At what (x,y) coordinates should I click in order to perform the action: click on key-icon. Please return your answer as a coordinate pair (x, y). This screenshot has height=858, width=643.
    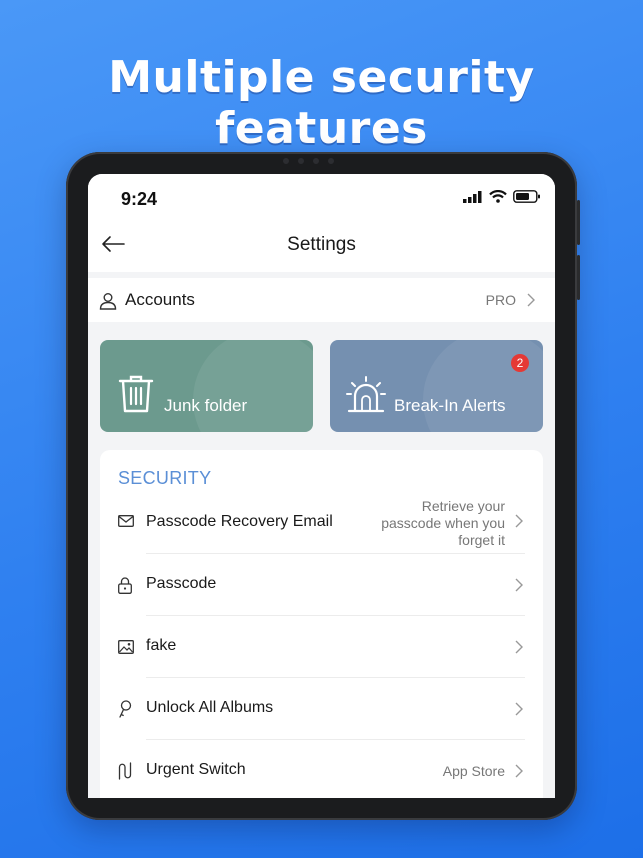
    Looking at the image, I should click on (125, 709).